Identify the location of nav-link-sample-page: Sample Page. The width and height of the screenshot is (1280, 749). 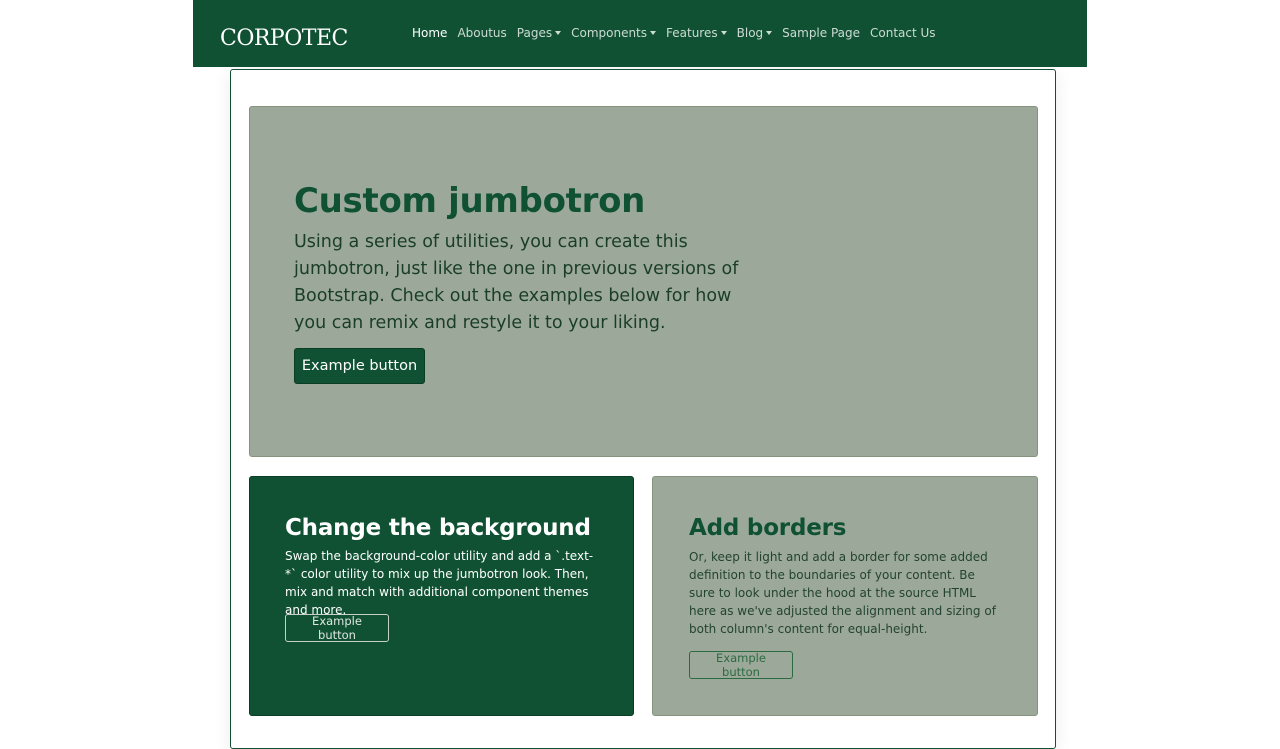
(821, 33).